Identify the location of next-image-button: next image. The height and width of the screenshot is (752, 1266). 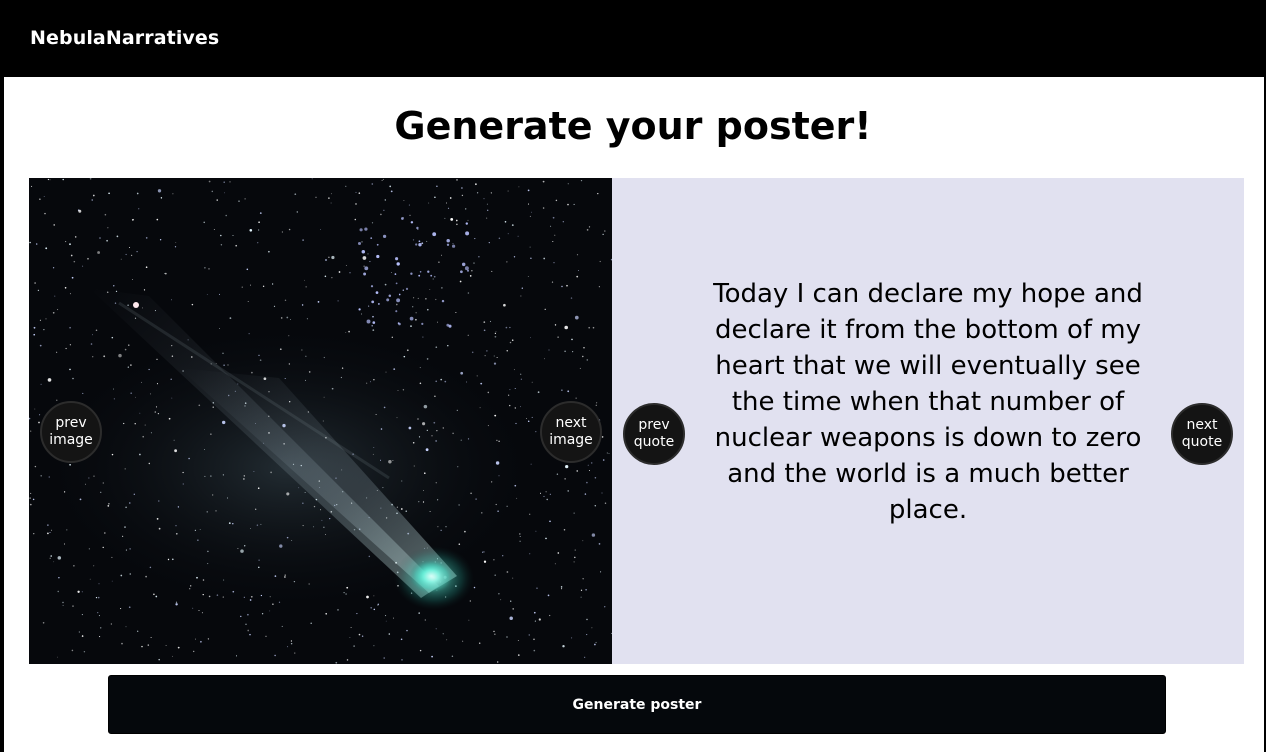
(571, 432).